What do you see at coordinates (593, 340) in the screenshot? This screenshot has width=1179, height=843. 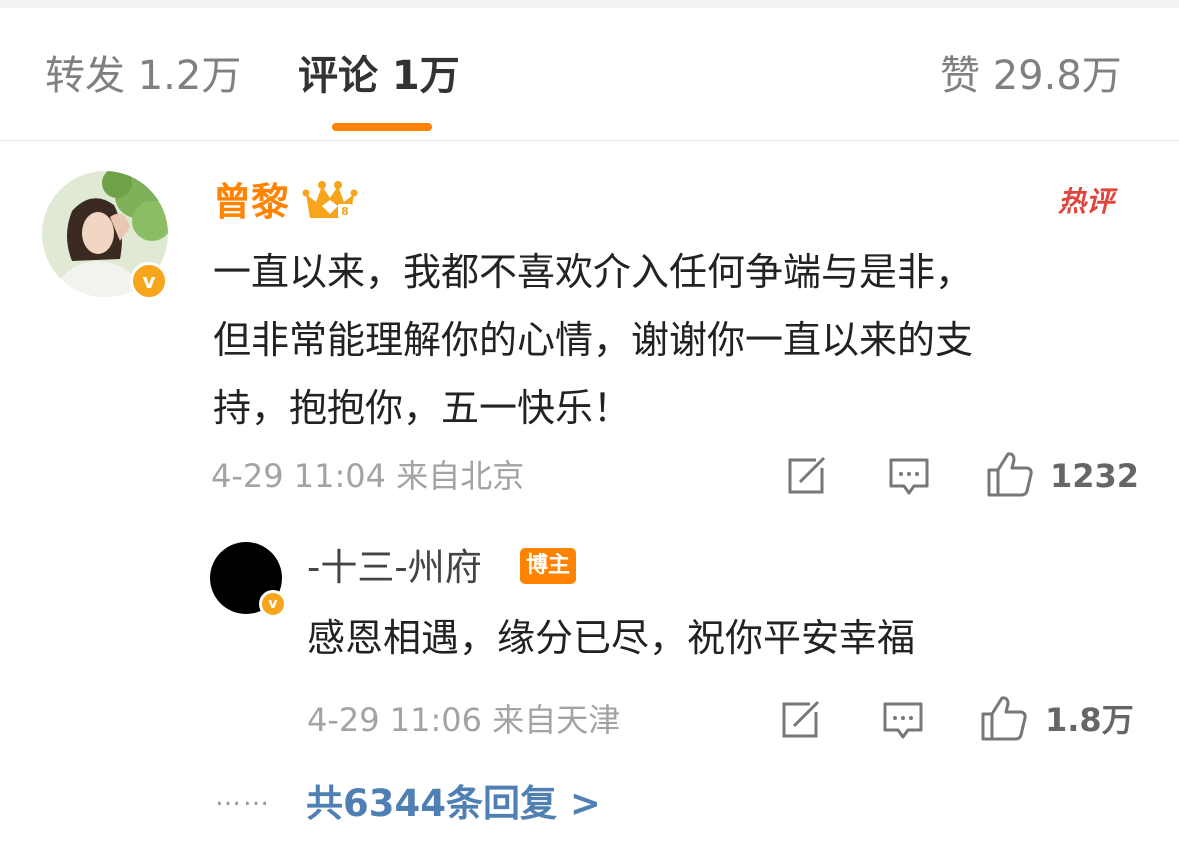 I see `comment-line-2: 但非常能理解你的心情，谢谢你一直以来的支` at bounding box center [593, 340].